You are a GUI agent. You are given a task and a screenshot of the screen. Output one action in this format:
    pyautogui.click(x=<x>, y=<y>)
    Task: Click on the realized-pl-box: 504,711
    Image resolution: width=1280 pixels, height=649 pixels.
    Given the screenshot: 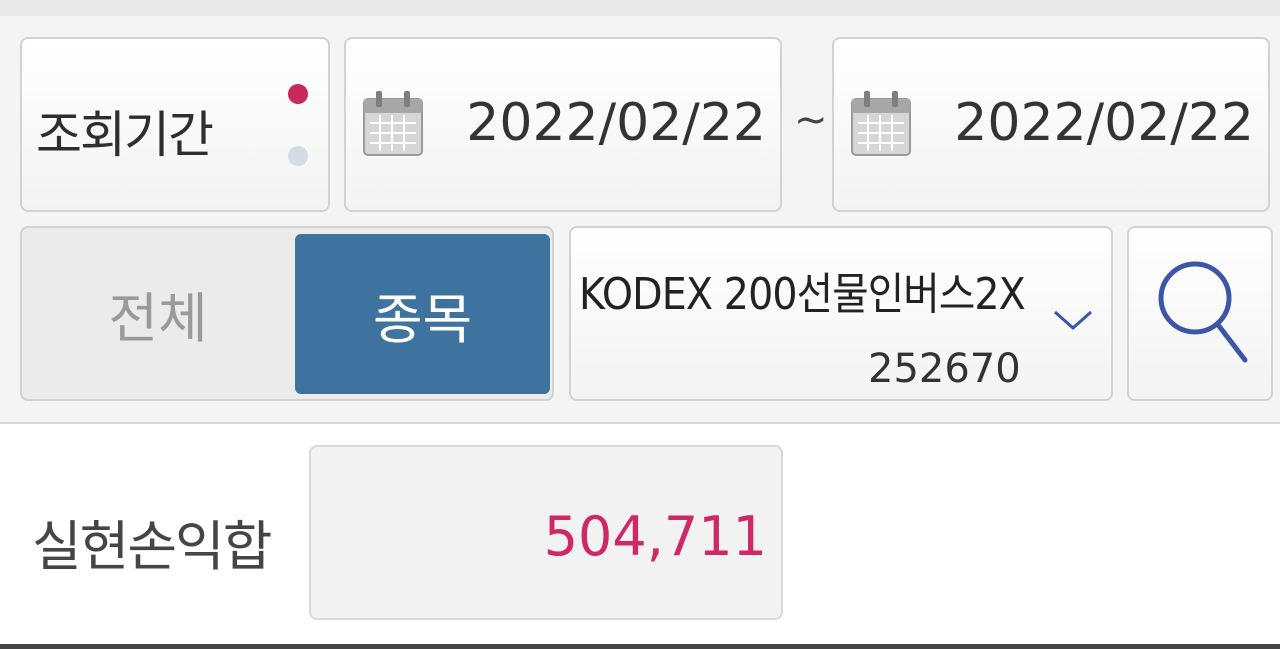 What is the action you would take?
    pyautogui.click(x=546, y=532)
    